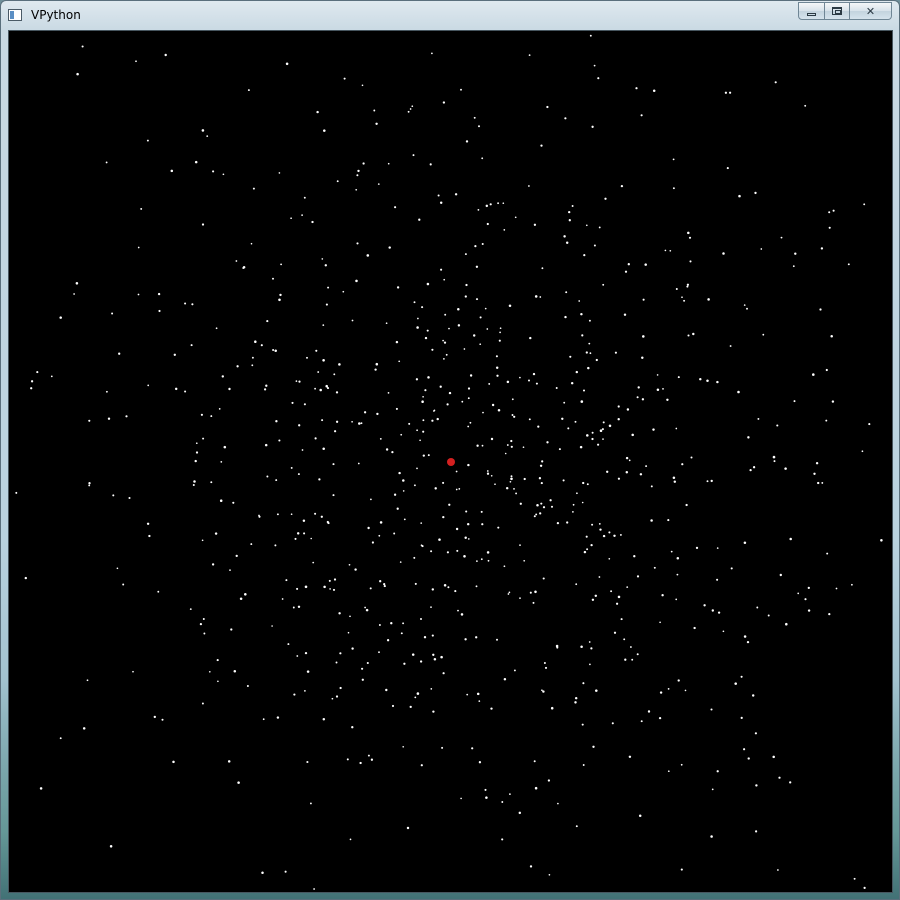  I want to click on close-button: ✕, so click(870, 11).